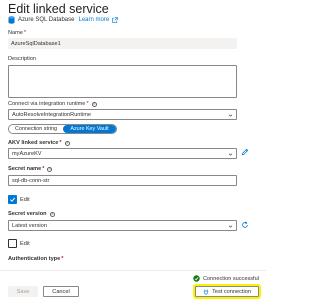 This screenshot has height=300, width=320. What do you see at coordinates (115, 20) in the screenshot?
I see `external-link-icon` at bounding box center [115, 20].